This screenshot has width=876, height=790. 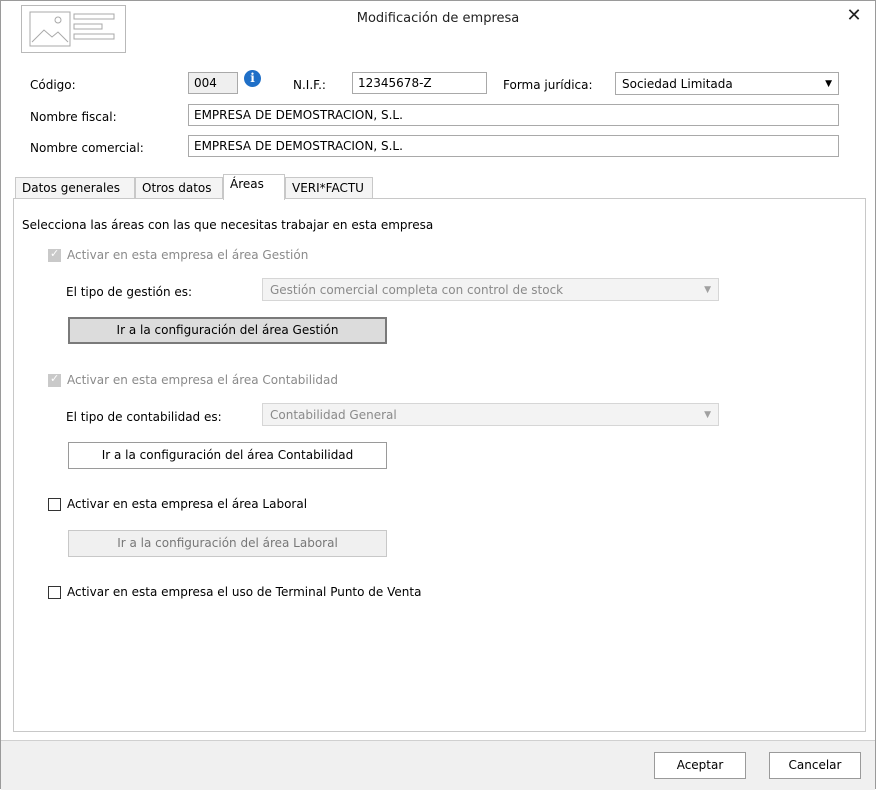 I want to click on laboral-checkbox, so click(x=54, y=504).